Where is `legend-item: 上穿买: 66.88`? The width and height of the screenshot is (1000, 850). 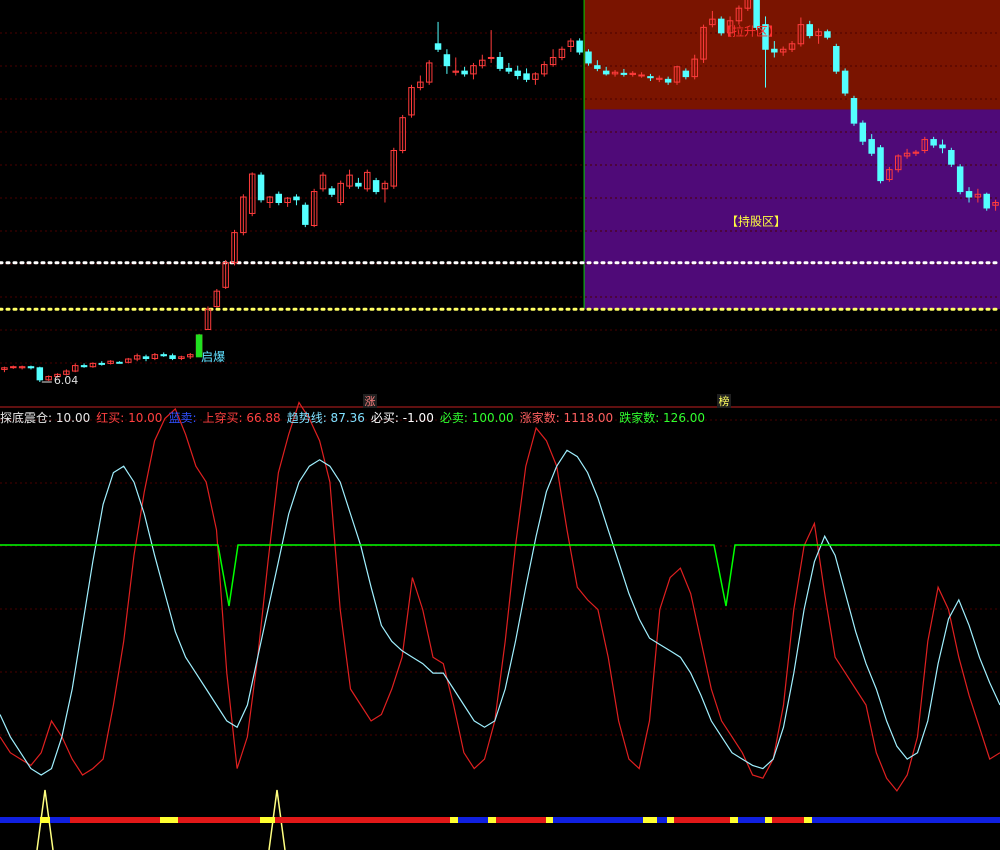
legend-item: 上穿买: 66.88 is located at coordinates (241, 418).